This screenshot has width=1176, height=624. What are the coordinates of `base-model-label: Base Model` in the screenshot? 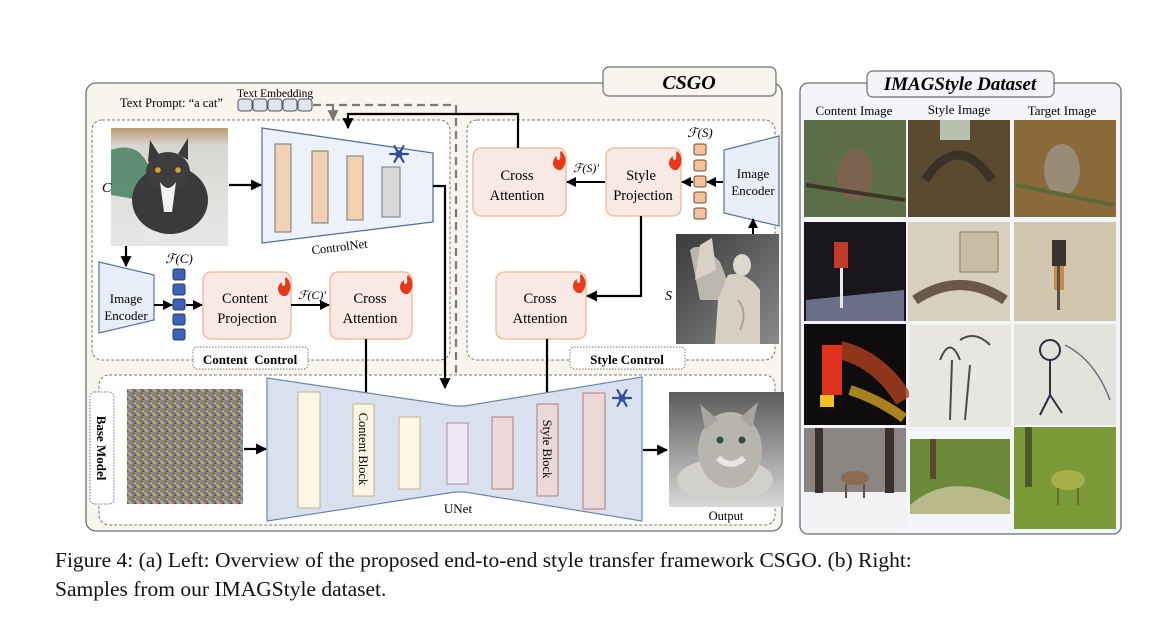 It's located at (101, 448).